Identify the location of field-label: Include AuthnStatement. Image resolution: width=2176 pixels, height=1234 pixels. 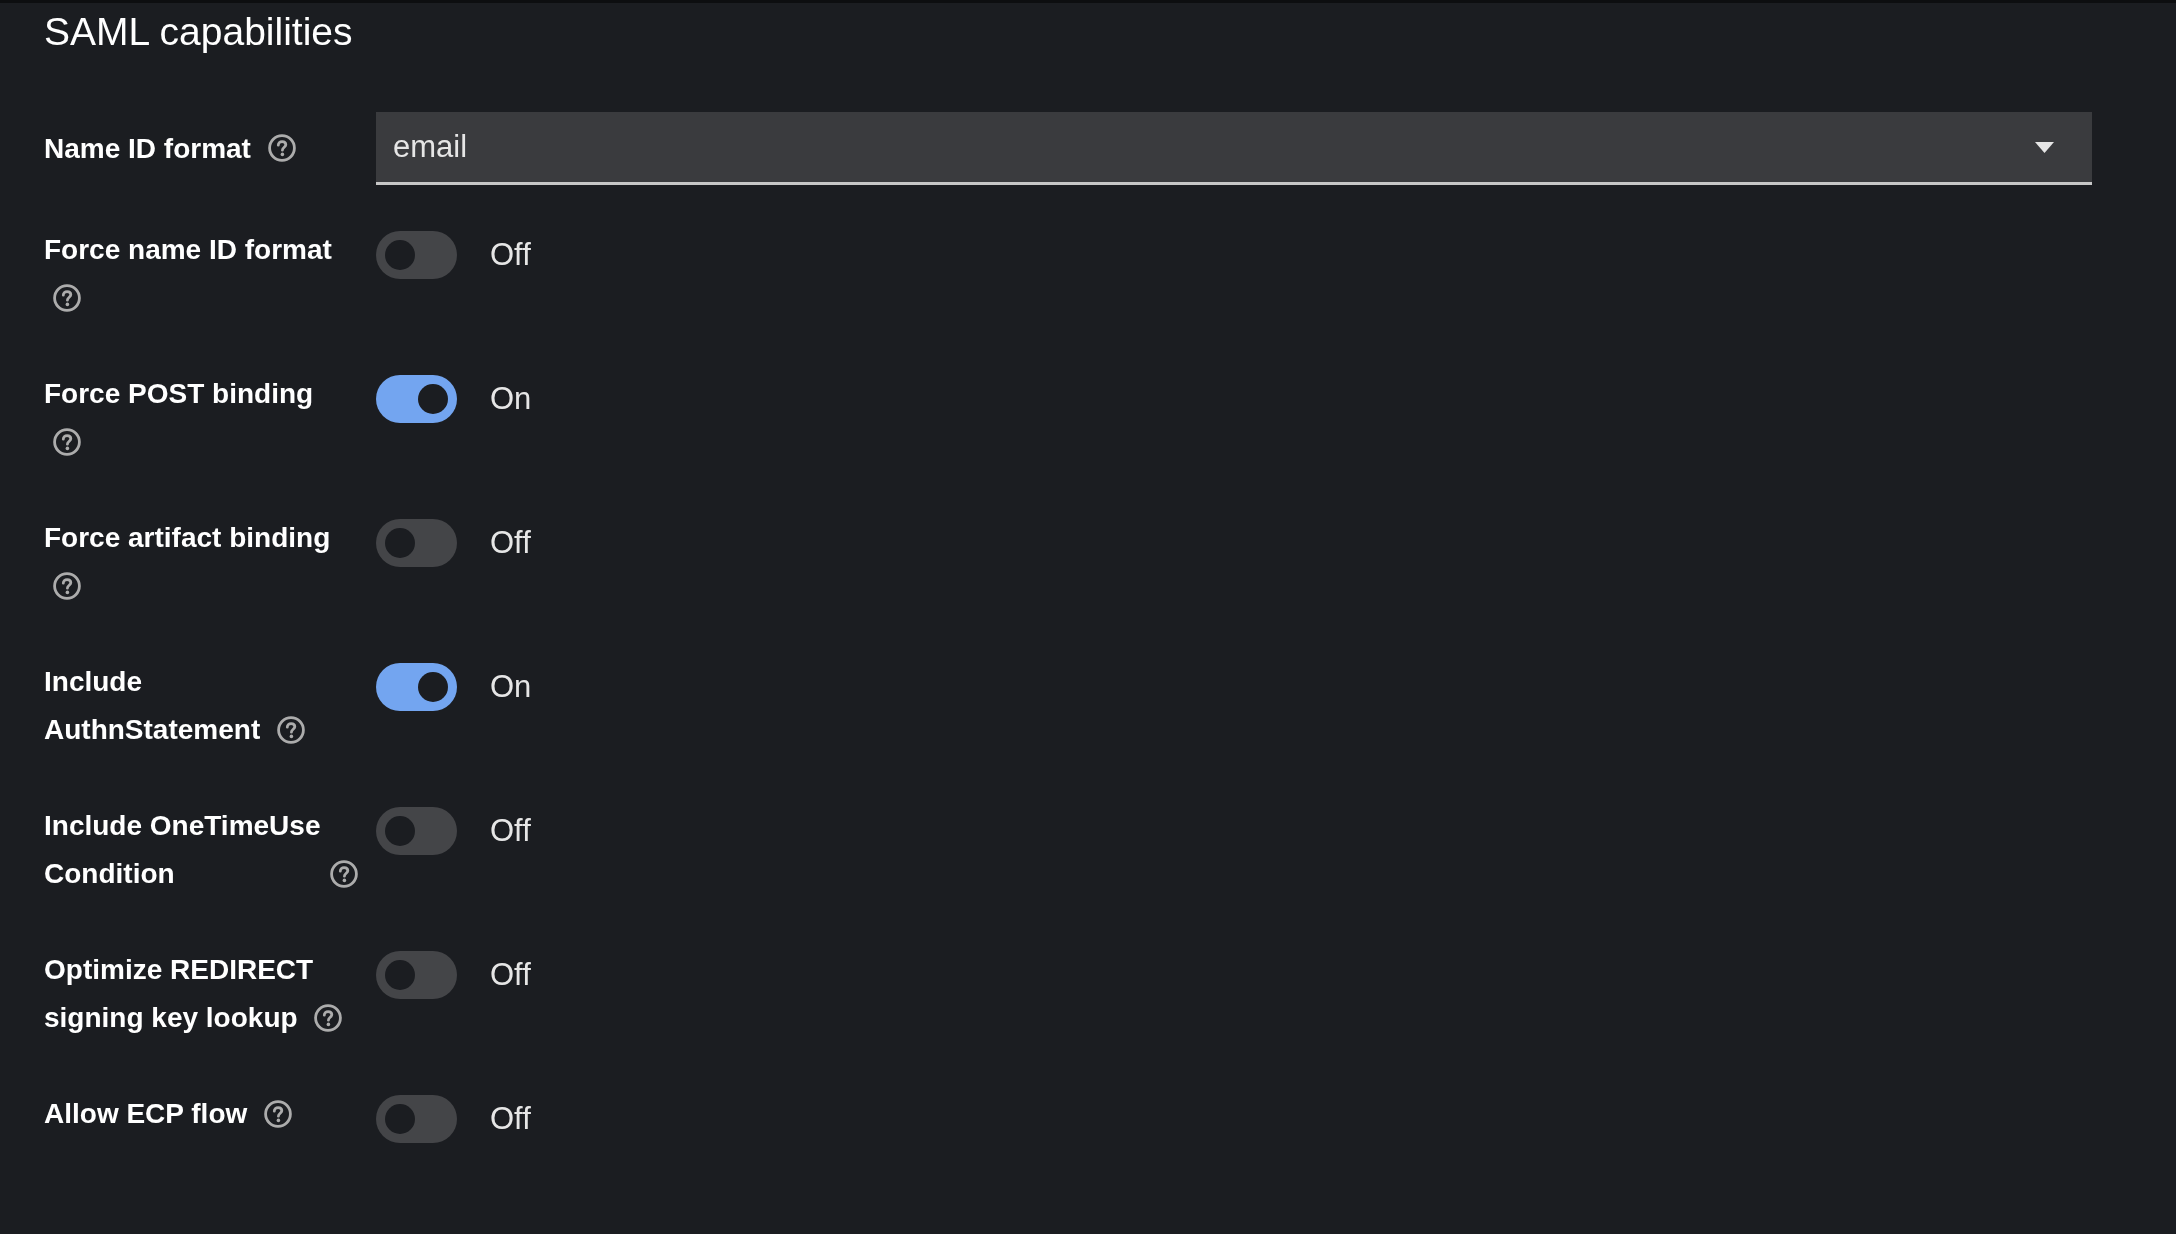
(152, 705).